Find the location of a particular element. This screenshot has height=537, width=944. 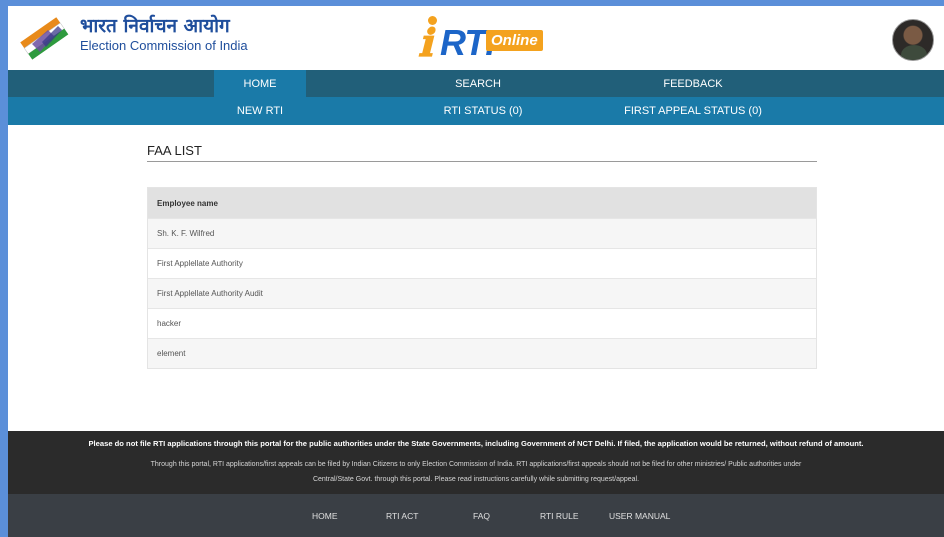

brand-hindi-title: भारत निर्वाचन आयोग is located at coordinates (155, 26).